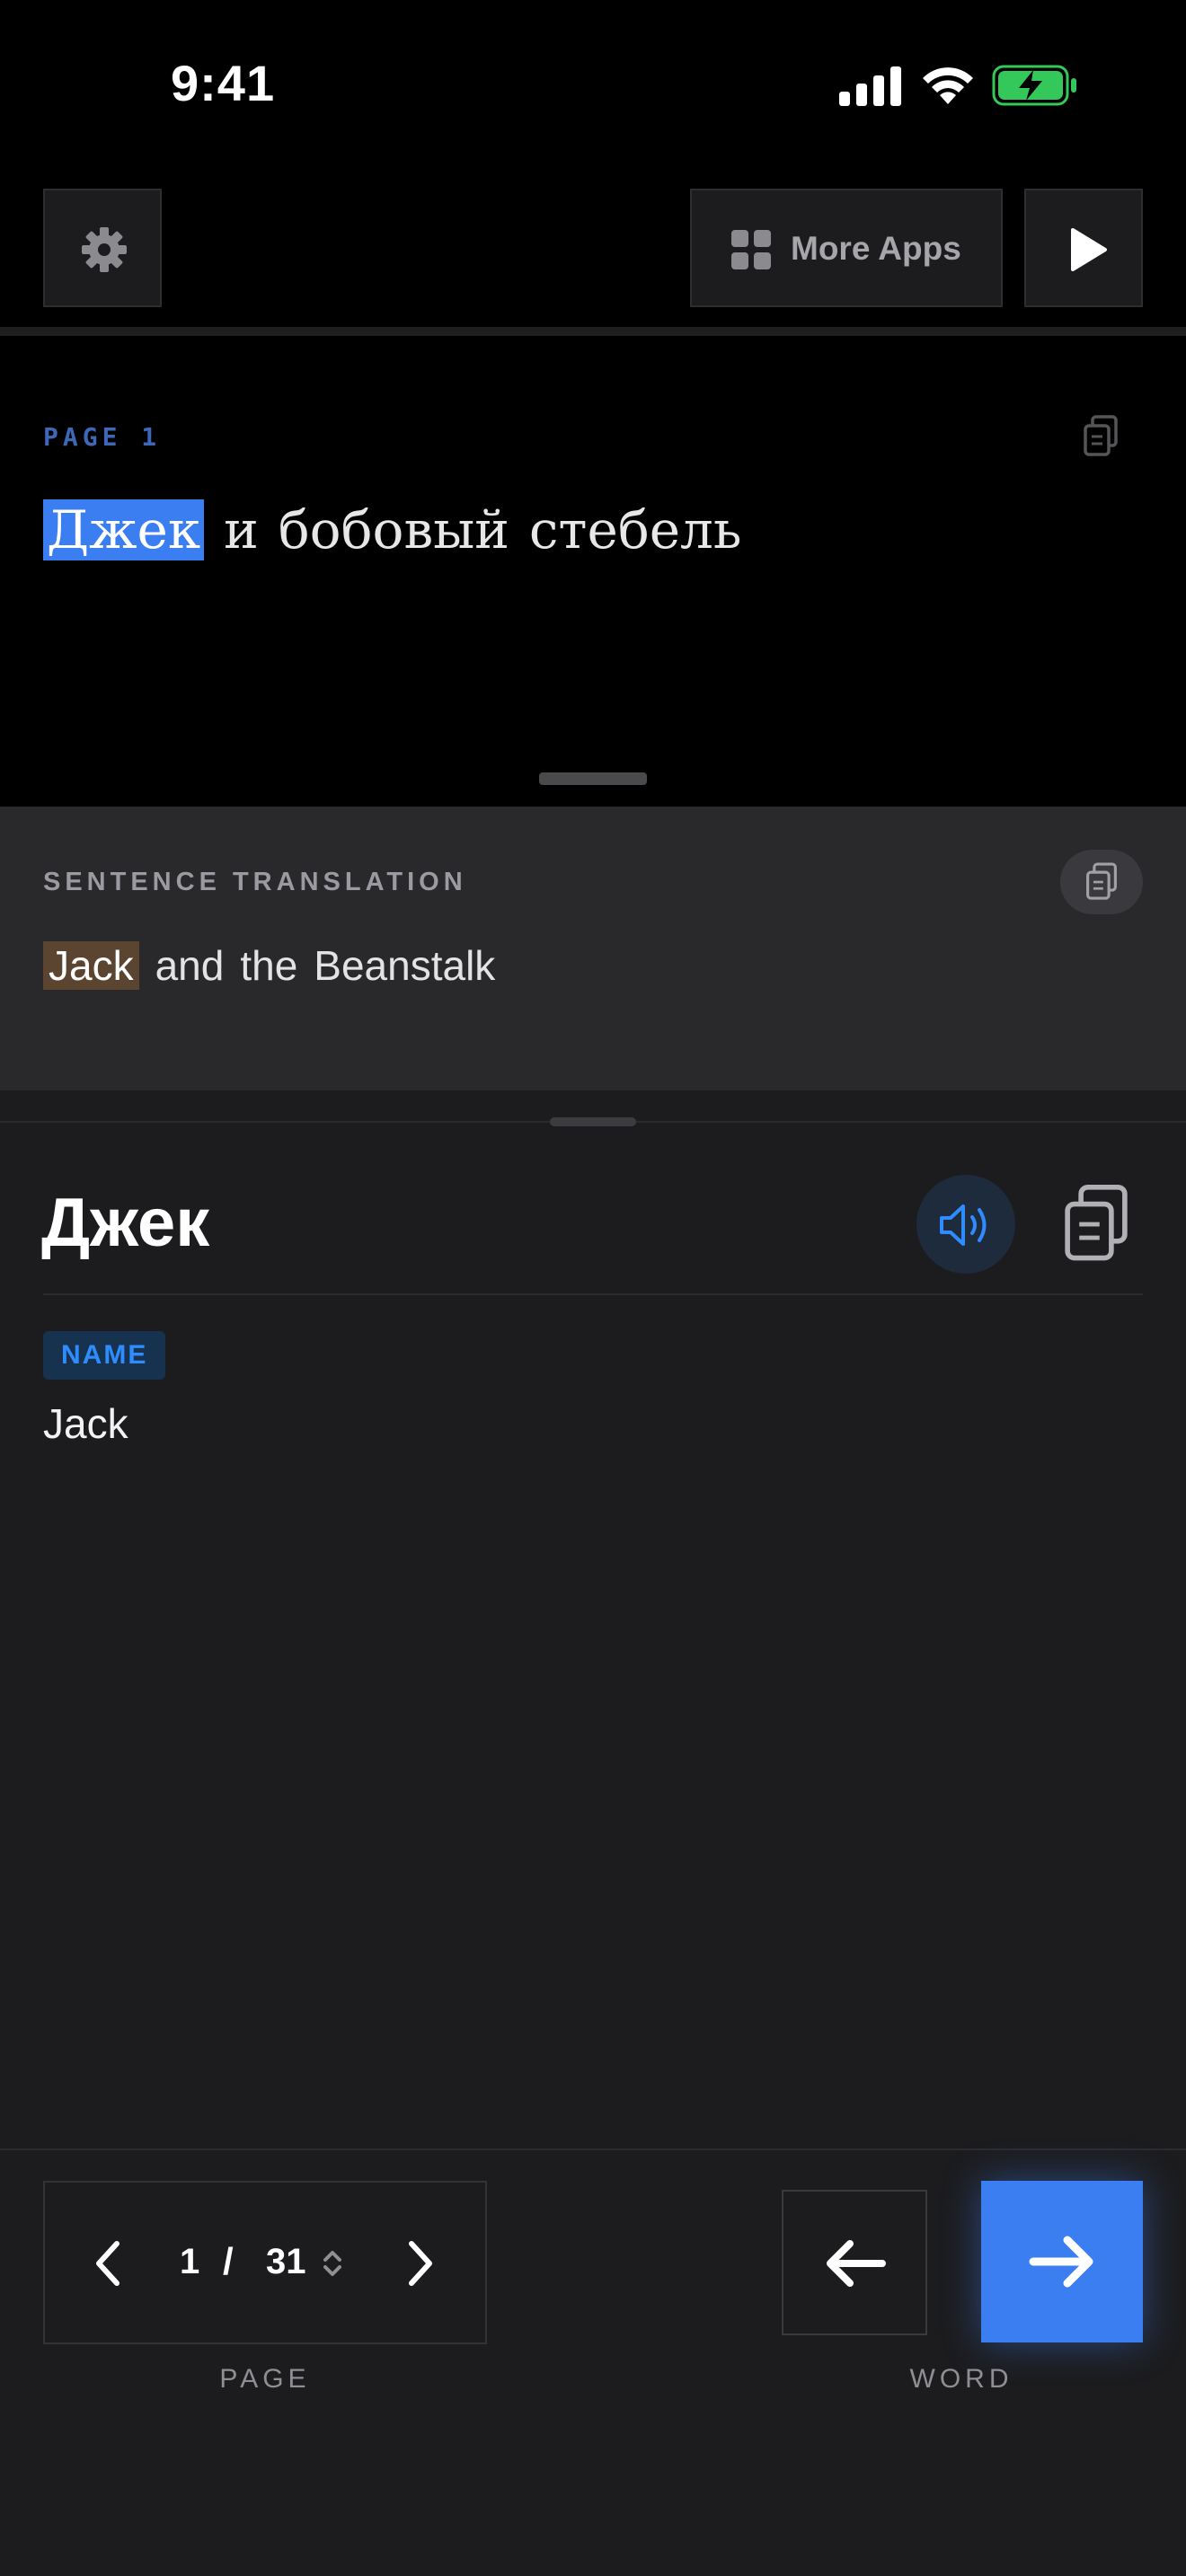 The image size is (1186, 2576). What do you see at coordinates (635, 529) in the screenshot?
I see `word-token: стебель` at bounding box center [635, 529].